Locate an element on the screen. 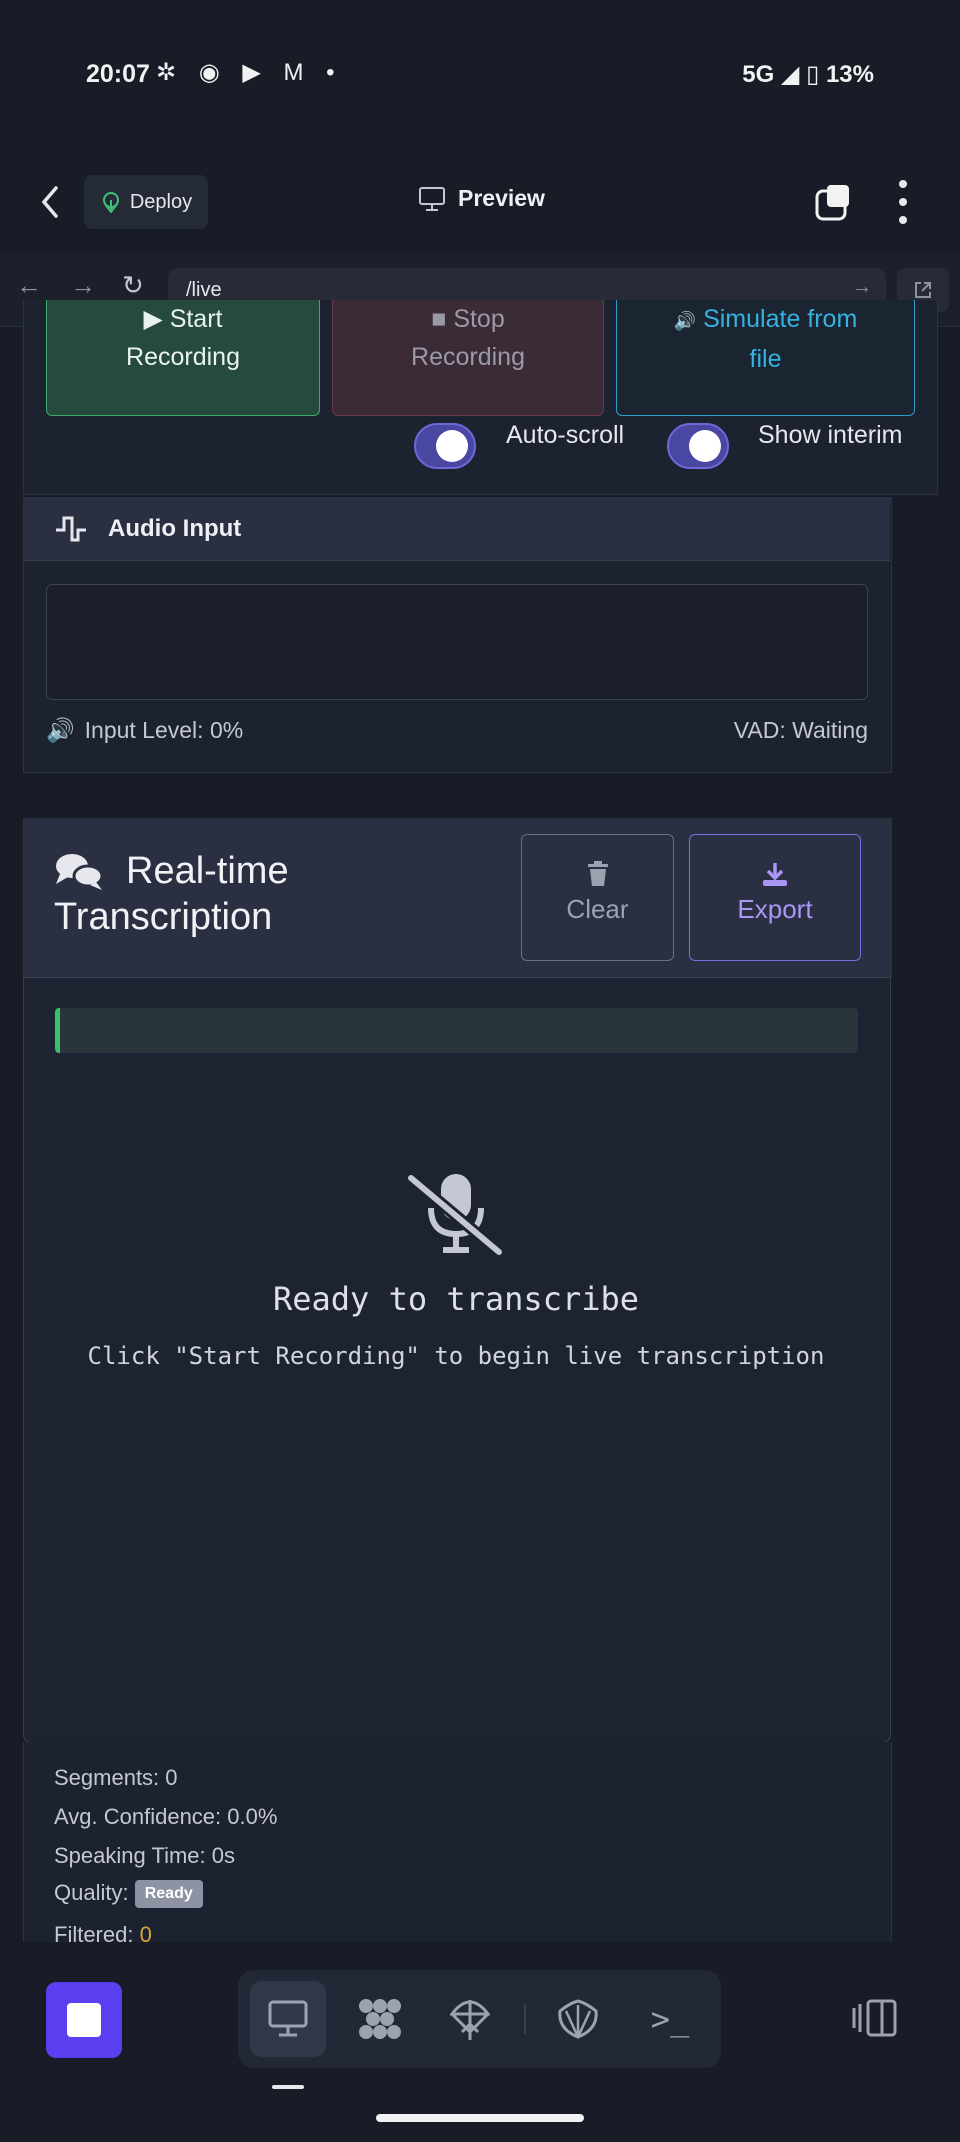  url-text: /live is located at coordinates (204, 290).